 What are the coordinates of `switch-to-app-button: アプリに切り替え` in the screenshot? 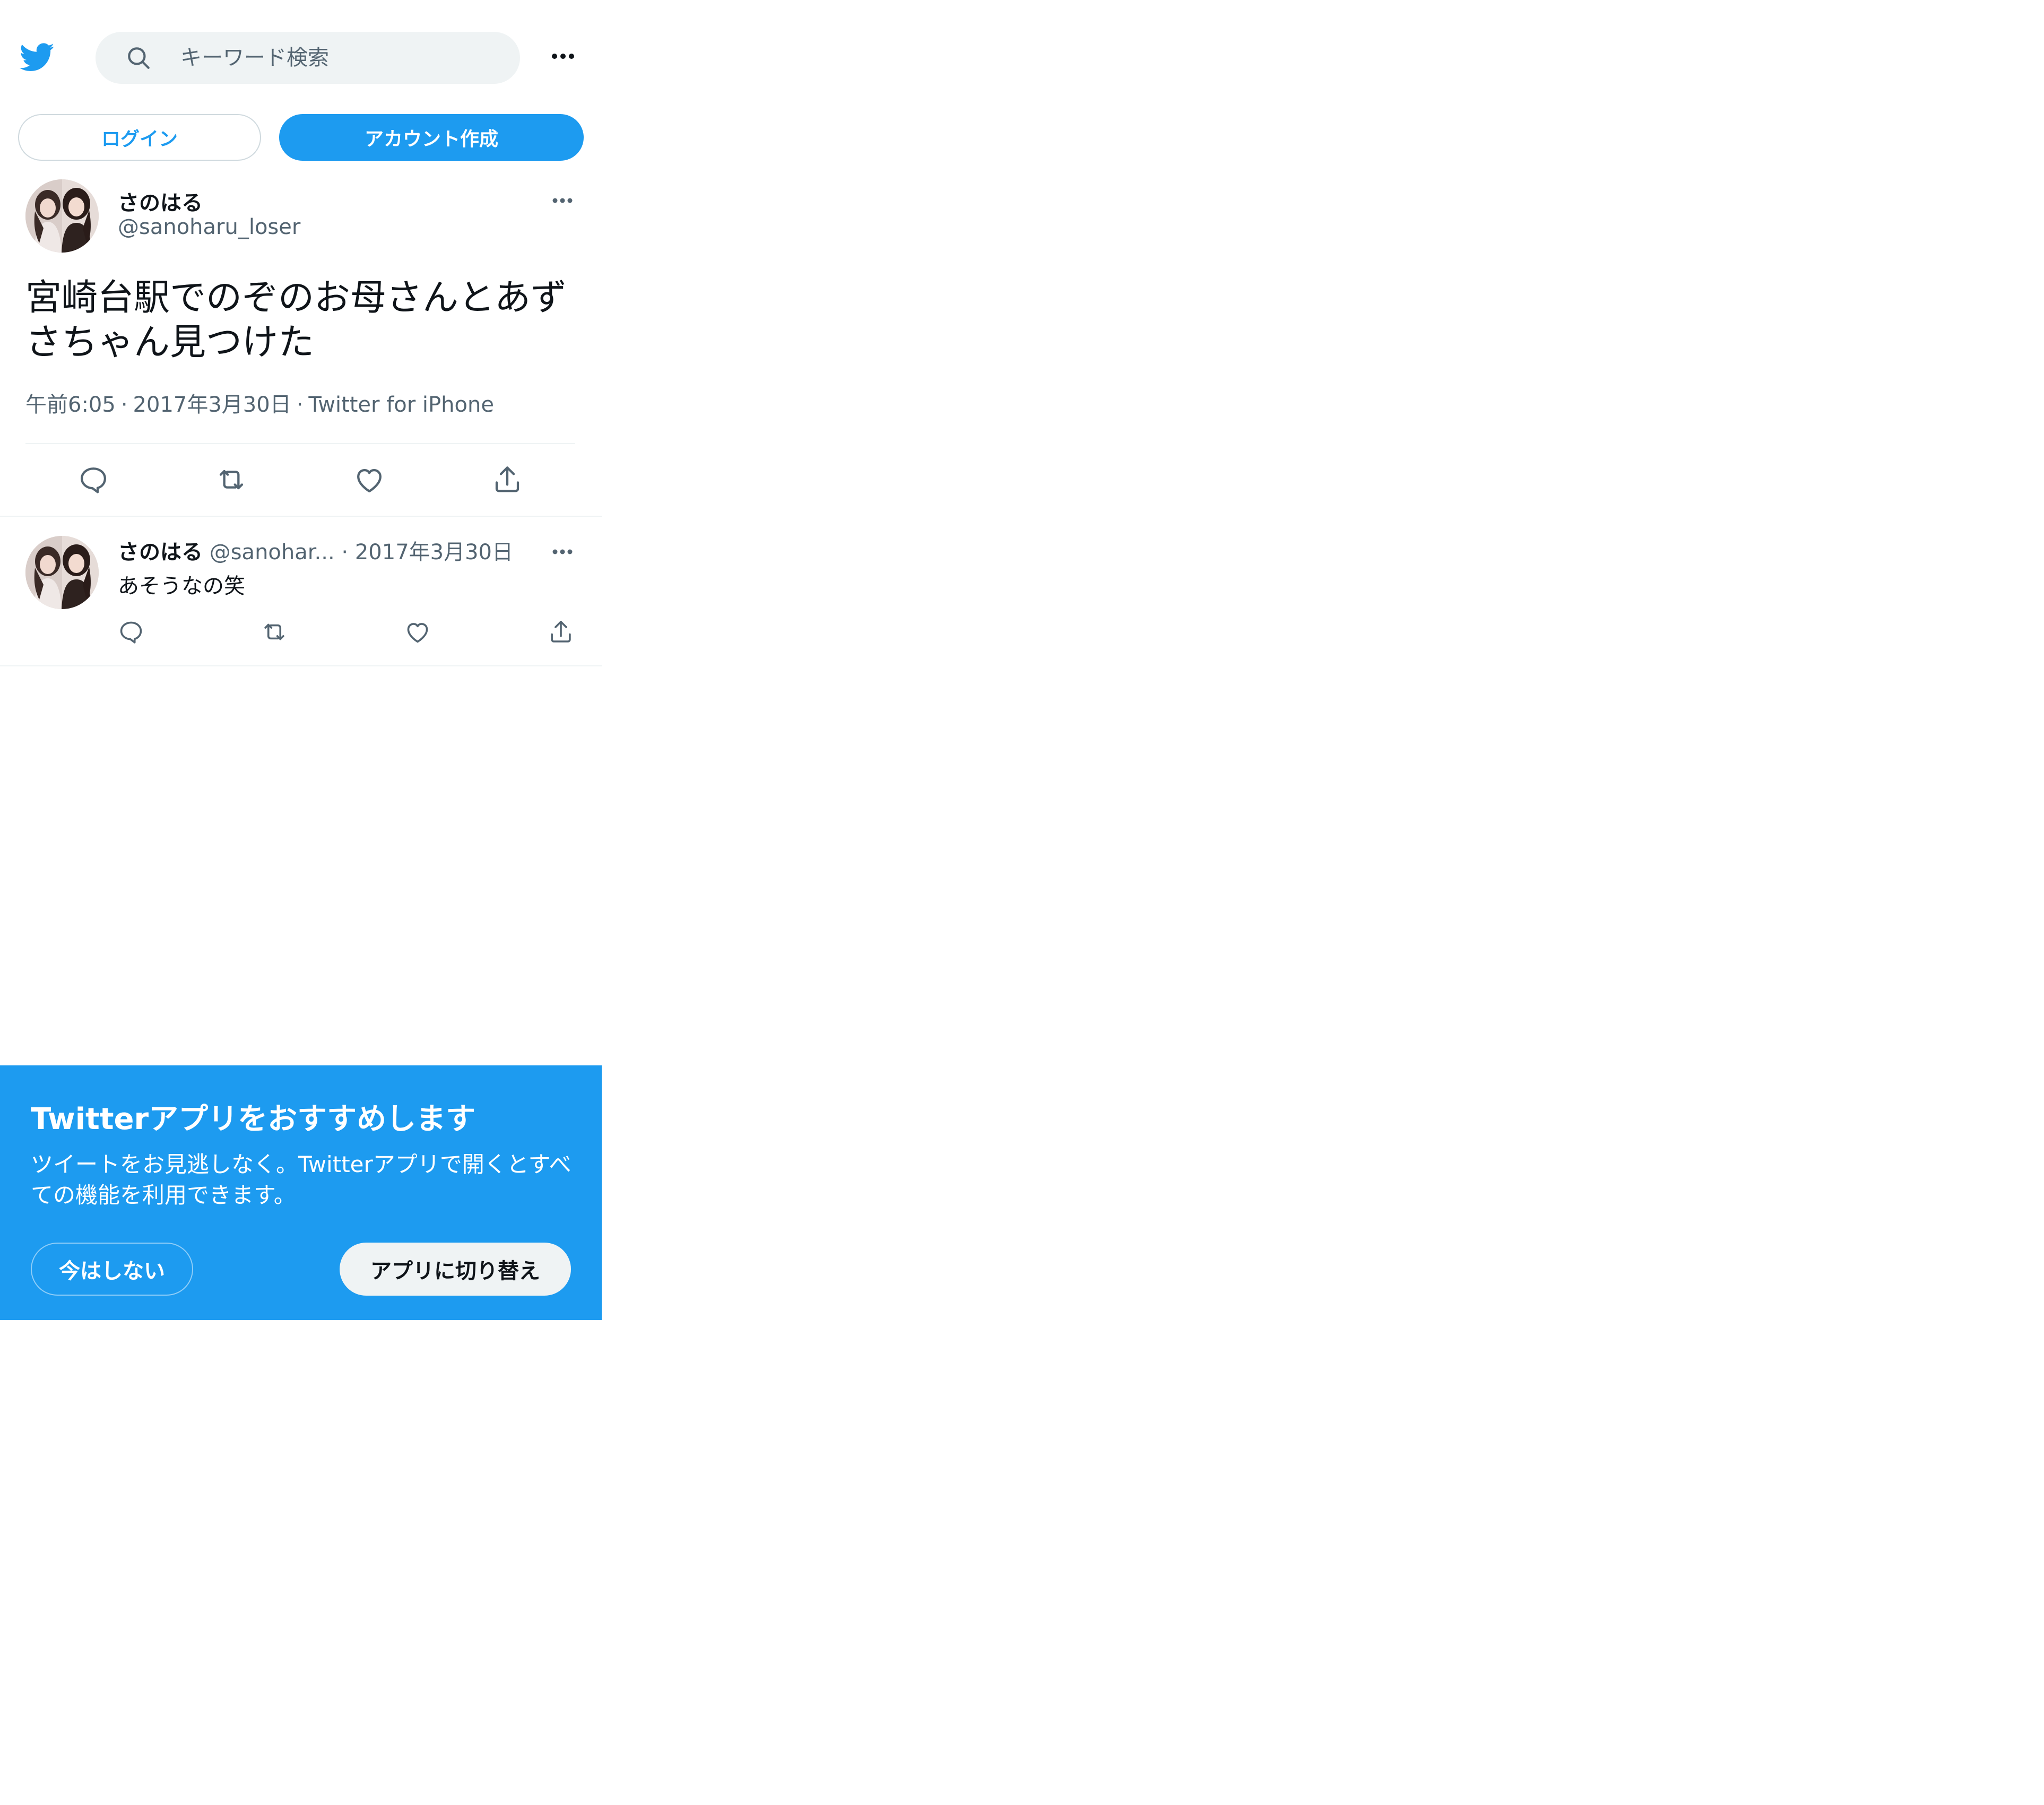 It's located at (455, 1269).